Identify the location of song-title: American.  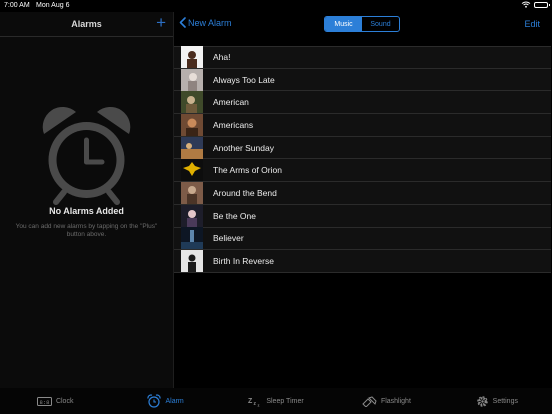
(231, 102).